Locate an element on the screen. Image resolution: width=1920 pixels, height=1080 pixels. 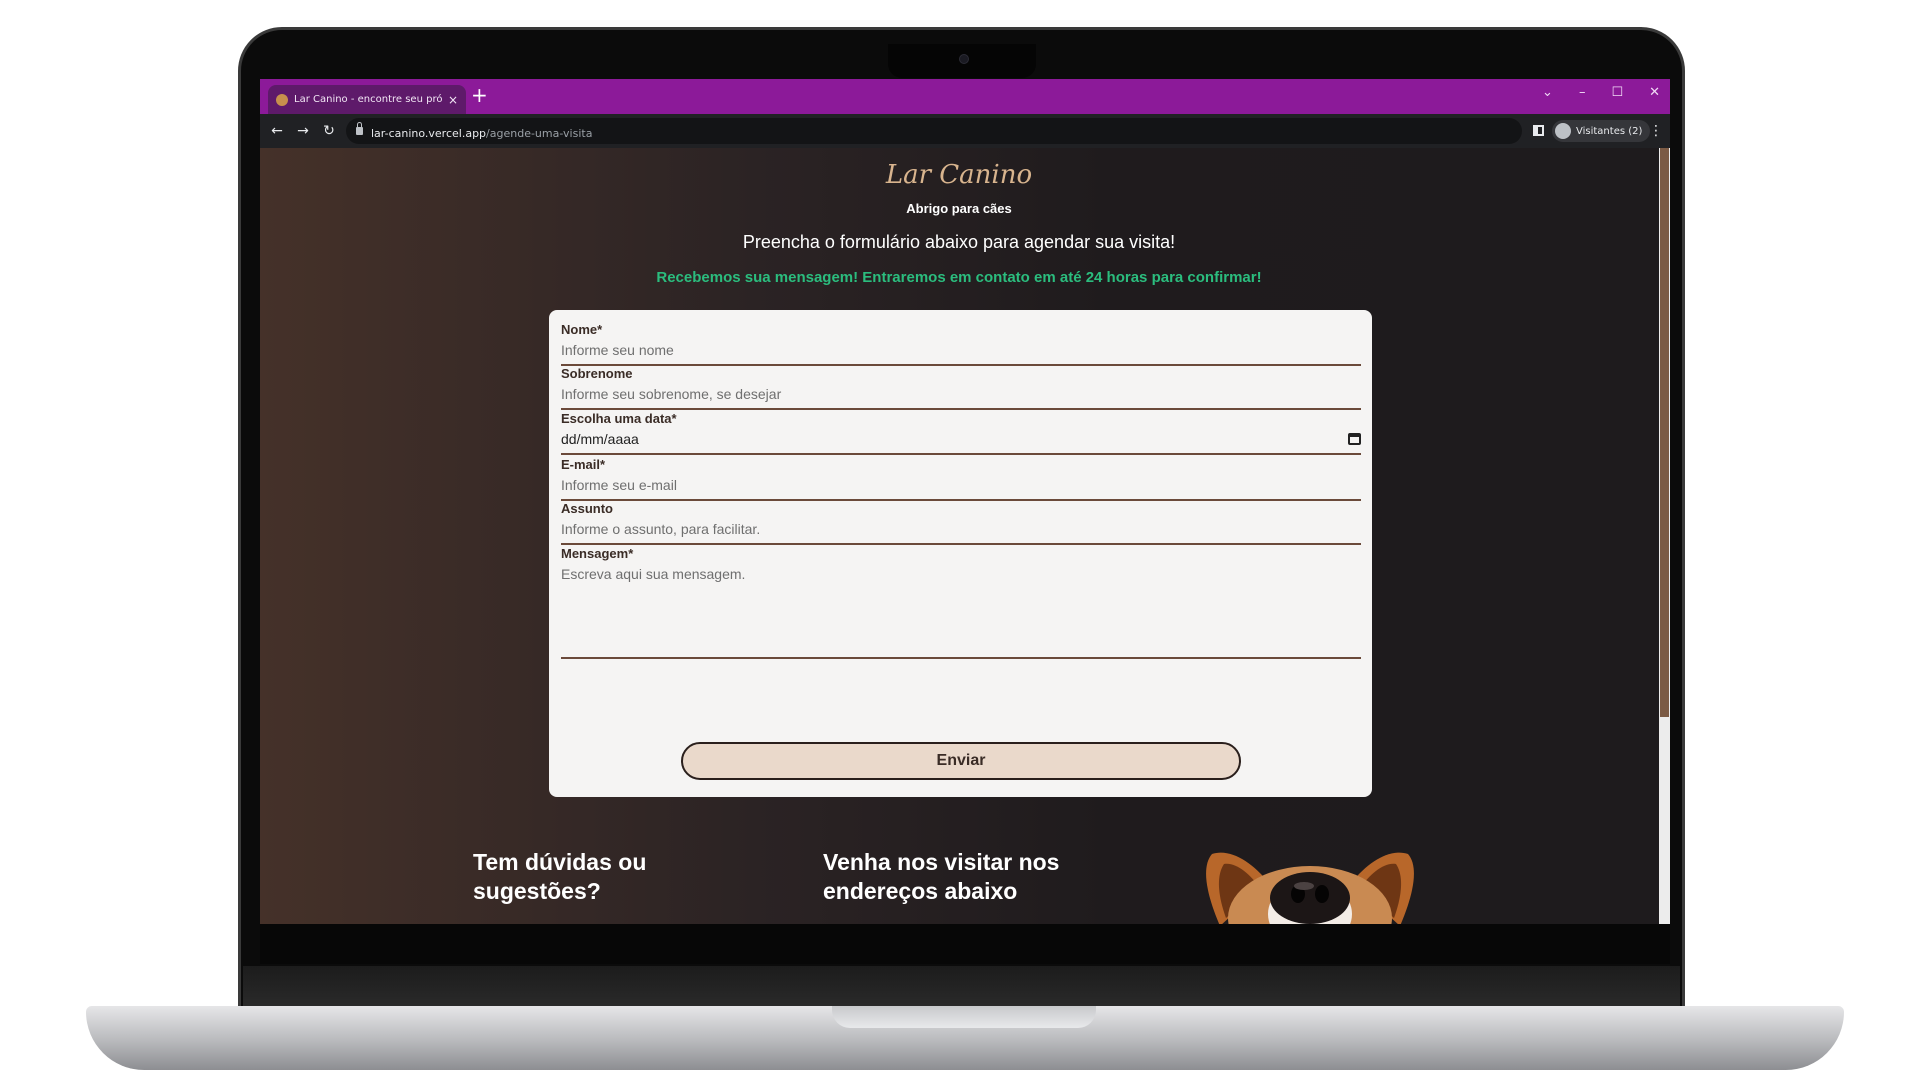
field-sobrenome: Sobrenome is located at coordinates (961, 388).